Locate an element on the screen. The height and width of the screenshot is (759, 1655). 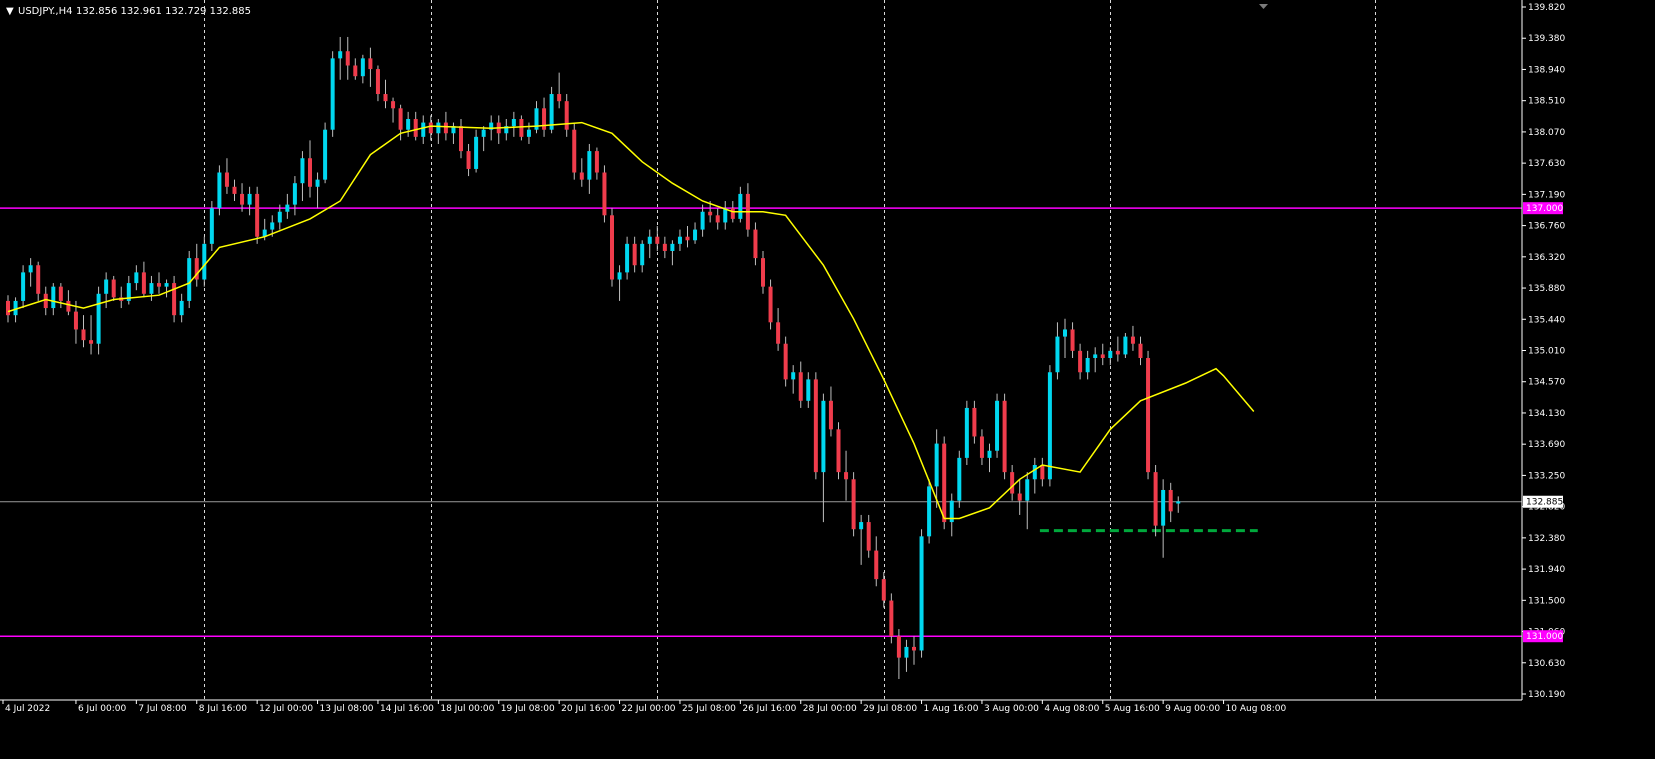
time-tick-label: 18 Jul 00:00 is located at coordinates (467, 709).